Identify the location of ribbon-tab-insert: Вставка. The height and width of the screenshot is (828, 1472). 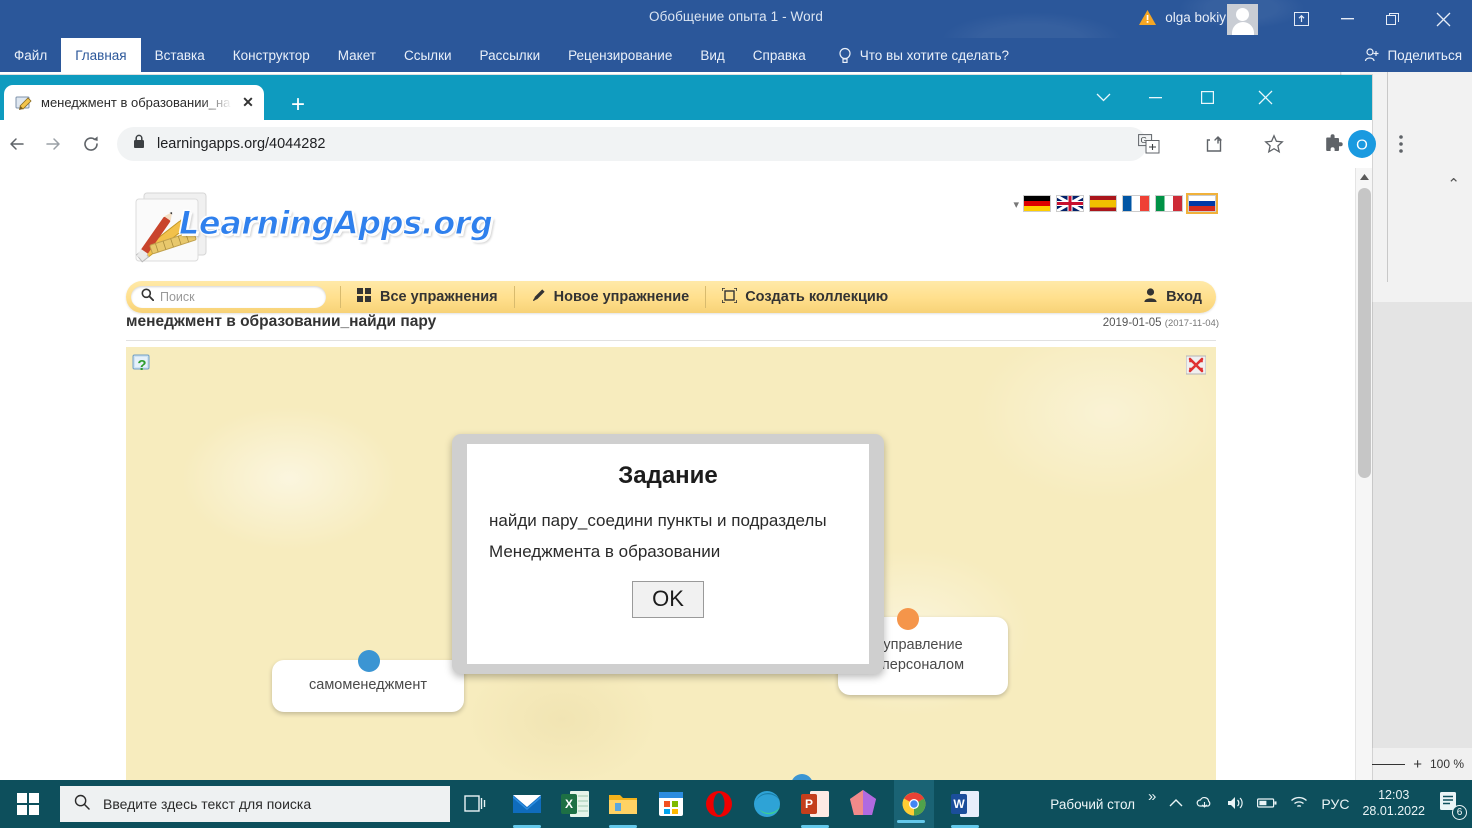
(180, 55).